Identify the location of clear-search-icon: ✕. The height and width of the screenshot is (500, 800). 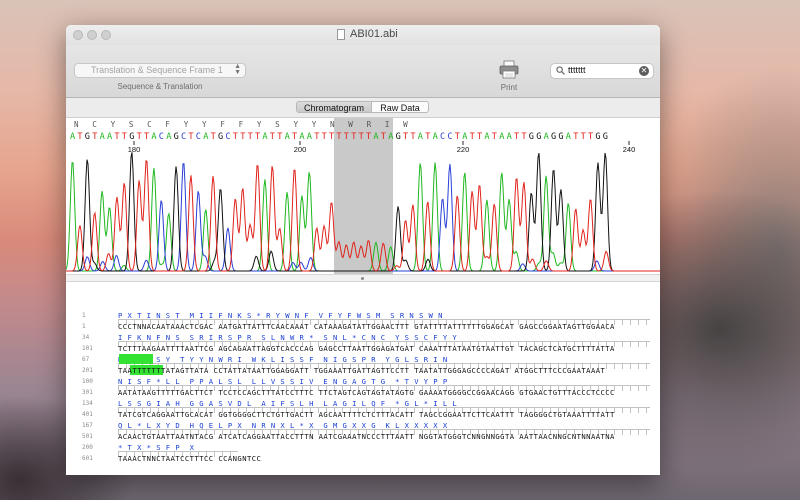
(644, 71).